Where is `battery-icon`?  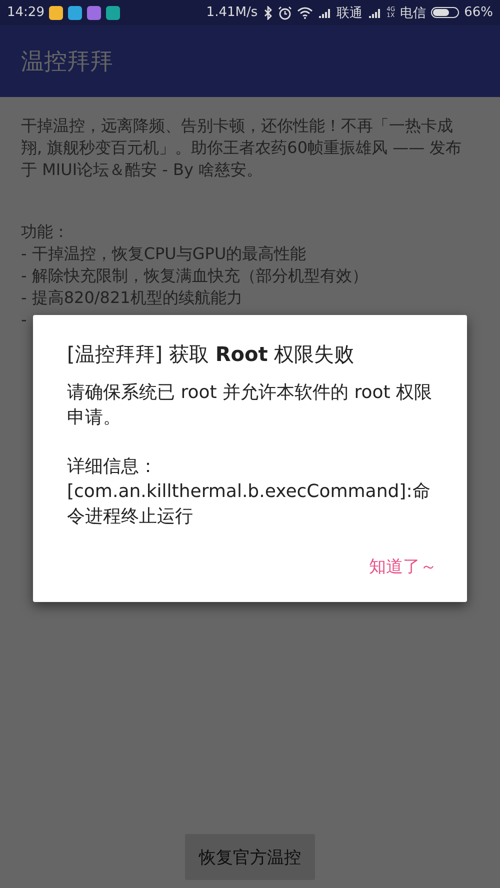
battery-icon is located at coordinates (445, 12).